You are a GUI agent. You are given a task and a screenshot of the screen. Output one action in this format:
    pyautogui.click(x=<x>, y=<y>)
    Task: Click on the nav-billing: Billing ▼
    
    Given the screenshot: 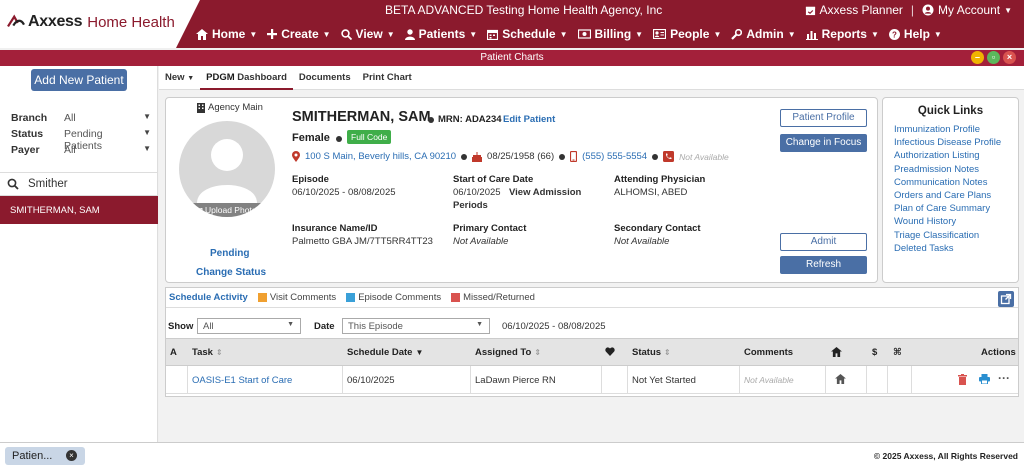 What is the action you would take?
    pyautogui.click(x=611, y=34)
    